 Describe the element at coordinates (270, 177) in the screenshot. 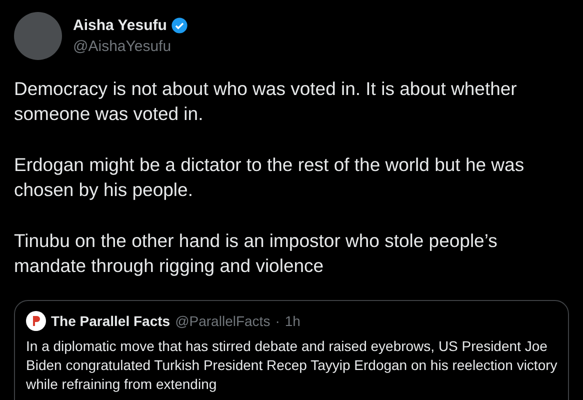

I see `tweet-paragraph: Erdogan might be a dictator to the rest of the world but he was chosen by his people.` at that location.